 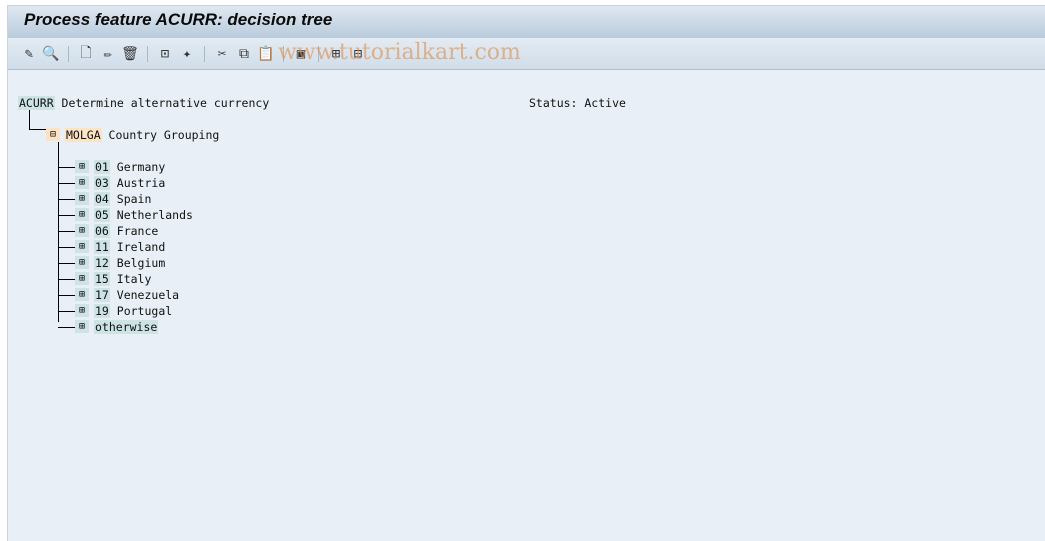 What do you see at coordinates (130, 279) in the screenshot?
I see `node-text: Italy` at bounding box center [130, 279].